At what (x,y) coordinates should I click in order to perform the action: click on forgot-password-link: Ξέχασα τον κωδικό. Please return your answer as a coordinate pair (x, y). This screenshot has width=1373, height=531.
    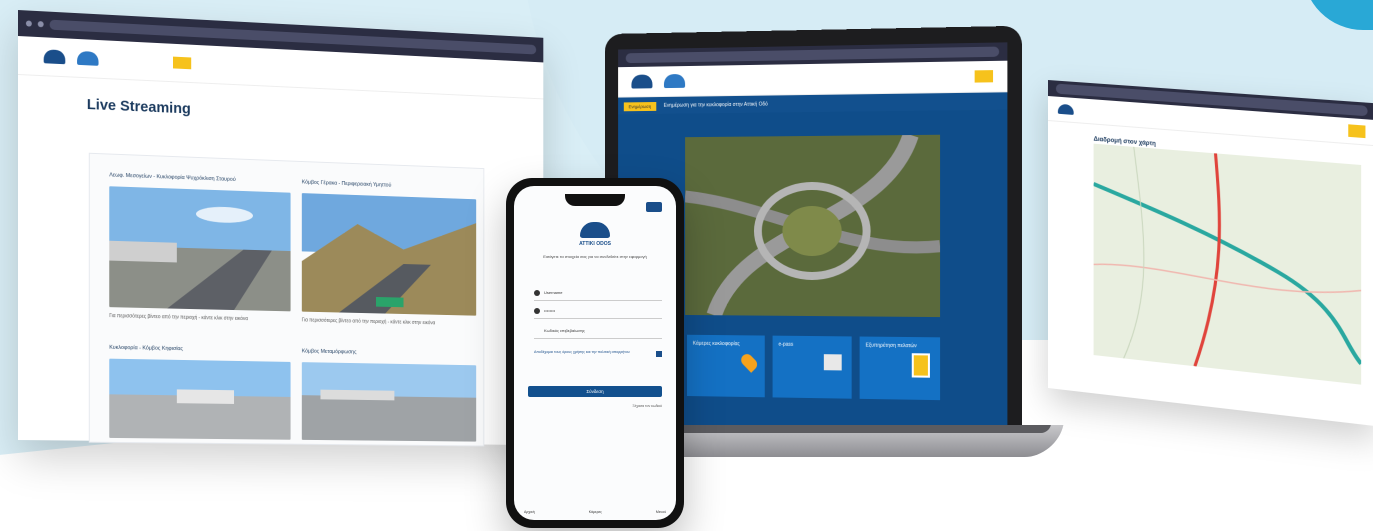
    Looking at the image, I should click on (647, 406).